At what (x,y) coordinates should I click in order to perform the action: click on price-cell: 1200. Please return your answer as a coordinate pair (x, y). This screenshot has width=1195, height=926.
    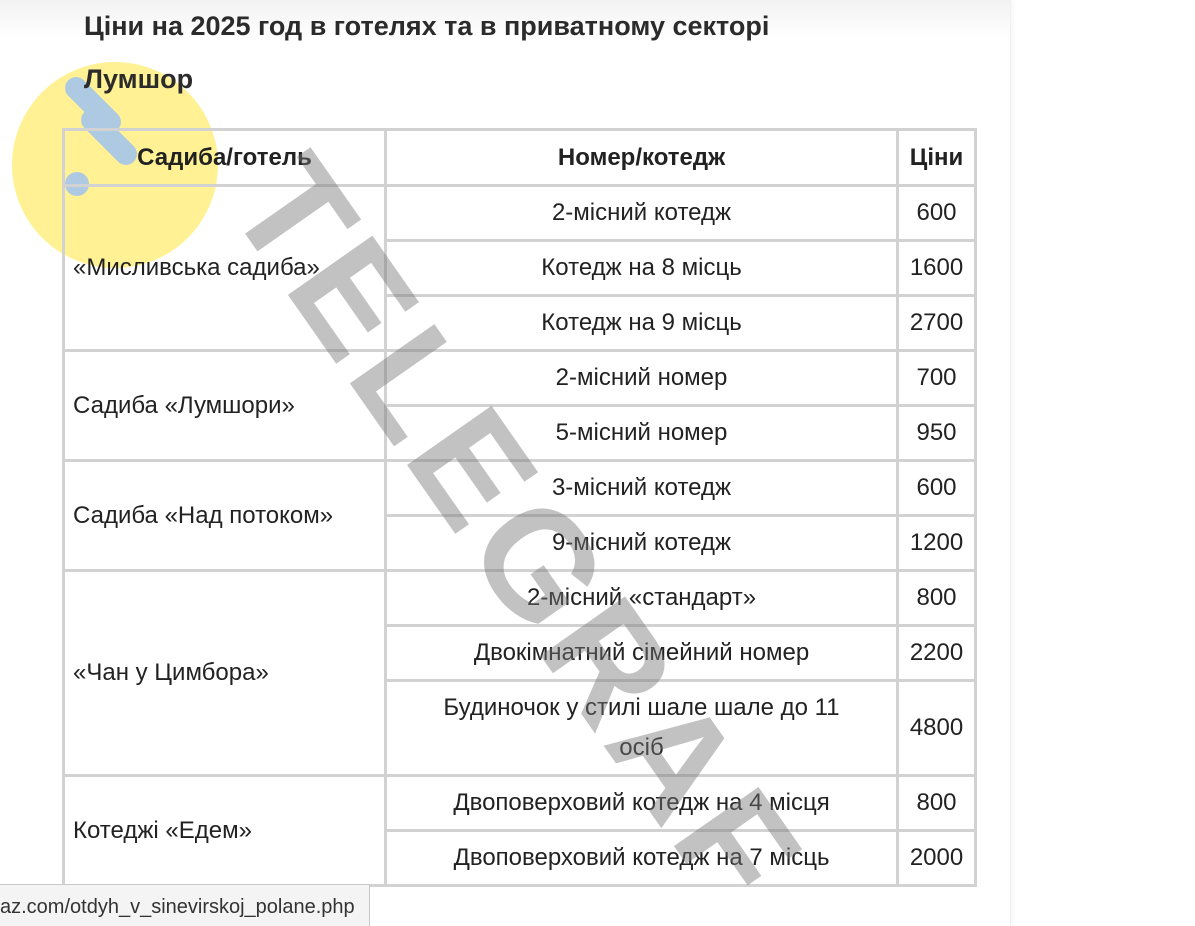
    Looking at the image, I should click on (936, 543).